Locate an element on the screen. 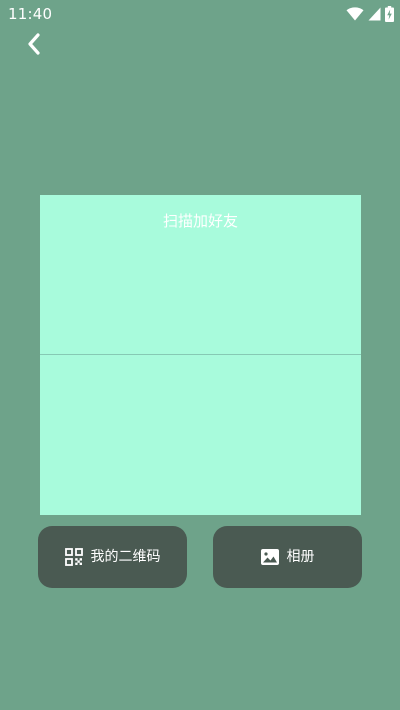  status-time: 11:40 is located at coordinates (30, 14).